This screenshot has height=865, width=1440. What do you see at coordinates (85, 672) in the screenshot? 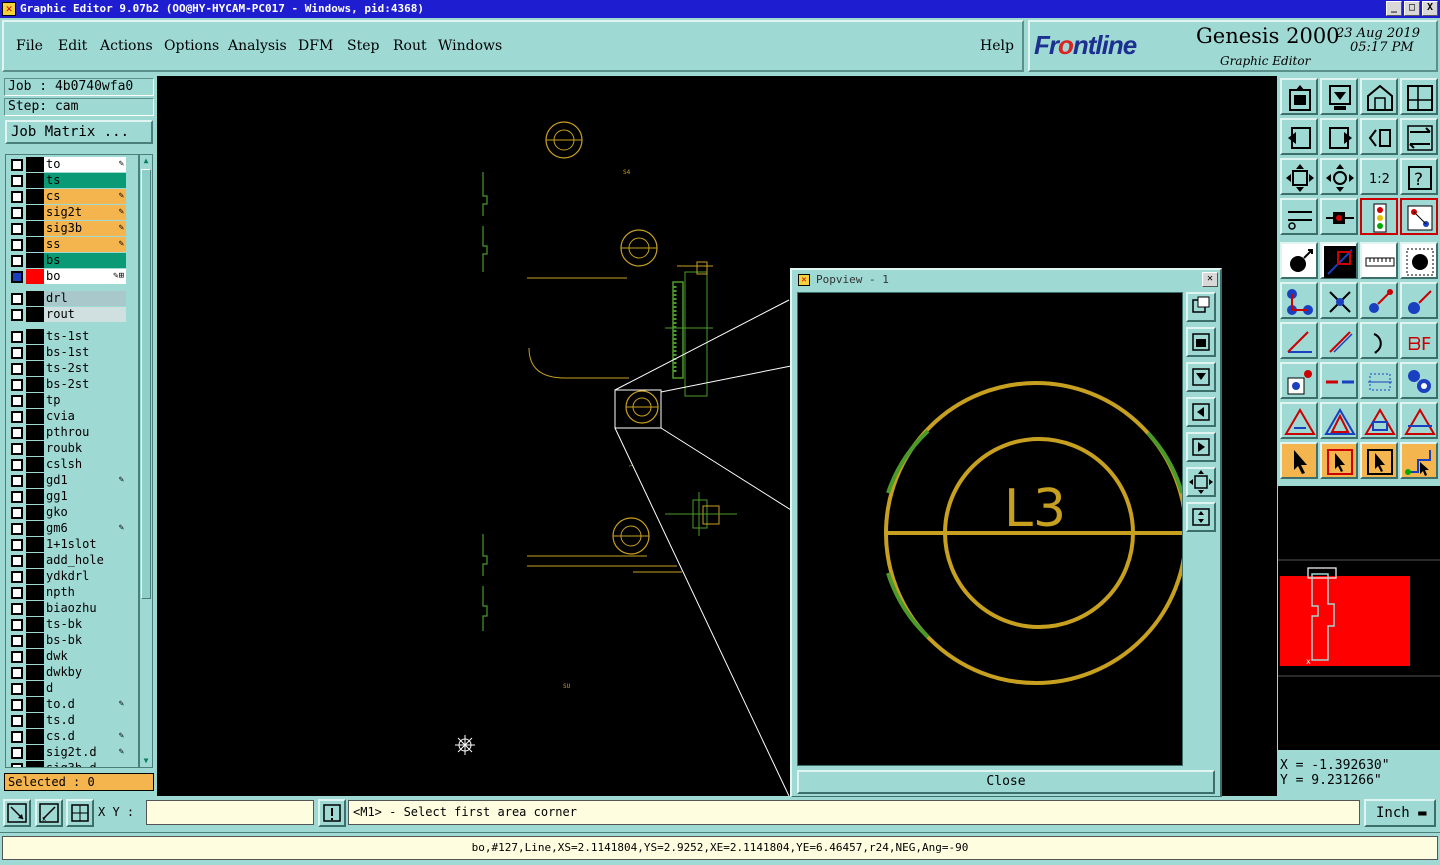
I see `layer-name: dwkby` at bounding box center [85, 672].